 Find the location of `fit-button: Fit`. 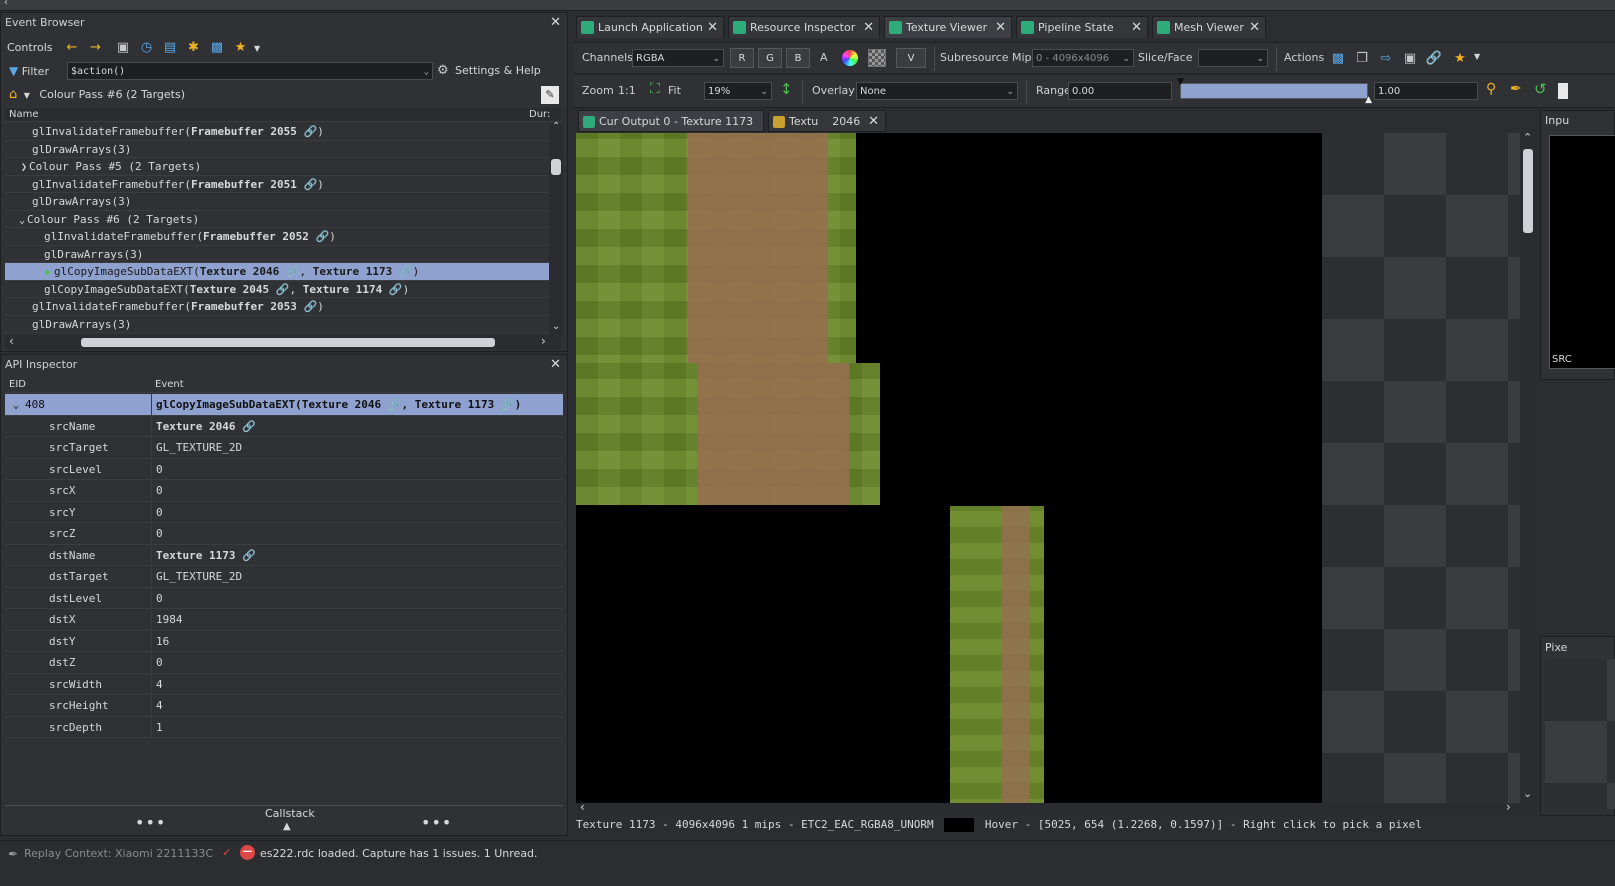

fit-button: Fit is located at coordinates (674, 90).